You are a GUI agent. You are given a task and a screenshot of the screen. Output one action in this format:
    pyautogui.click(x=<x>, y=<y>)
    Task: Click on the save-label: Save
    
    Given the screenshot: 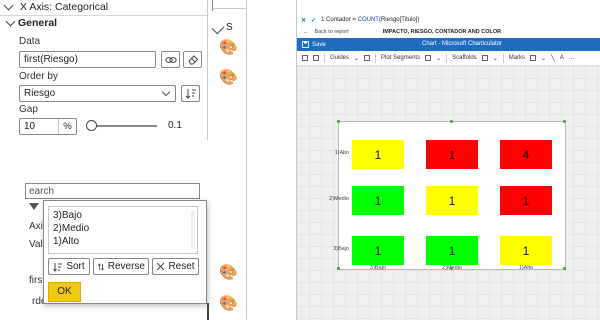 What is the action you would take?
    pyautogui.click(x=319, y=44)
    